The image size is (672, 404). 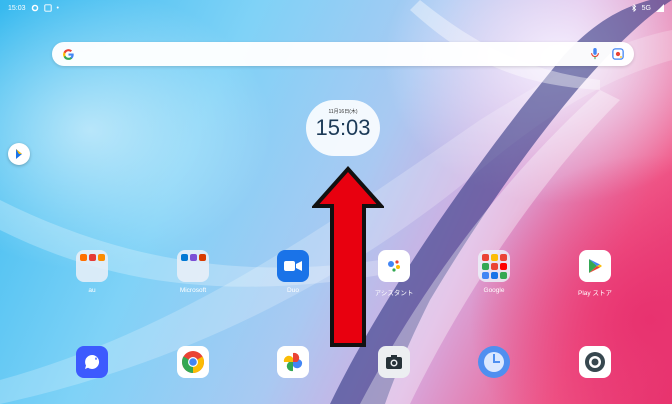 What do you see at coordinates (595, 266) in the screenshot?
I see `play-store-icon` at bounding box center [595, 266].